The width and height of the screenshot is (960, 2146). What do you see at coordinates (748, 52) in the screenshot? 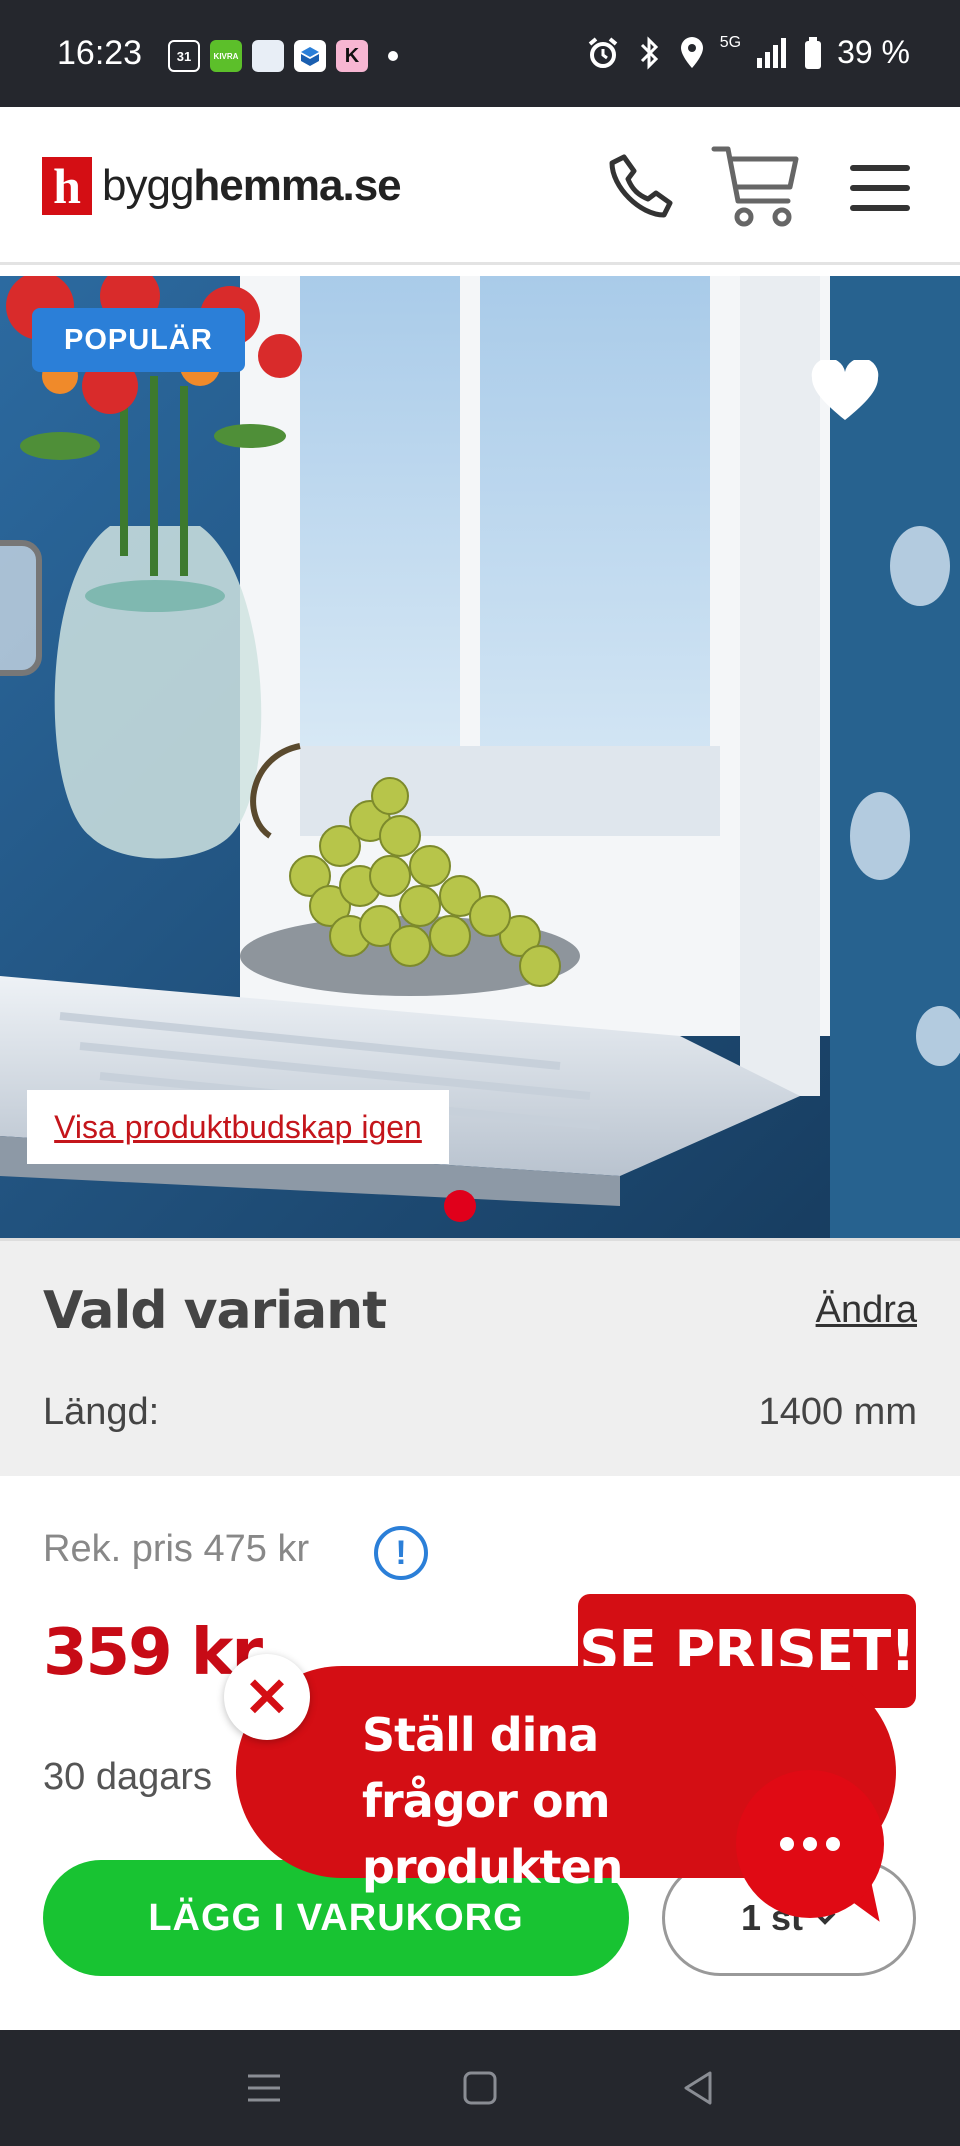
I see `system-indicators: 5G 39 %` at bounding box center [748, 52].